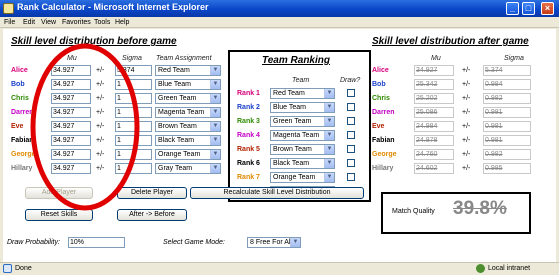 This screenshot has width=559, height=275. I want to click on globe-icon, so click(480, 268).